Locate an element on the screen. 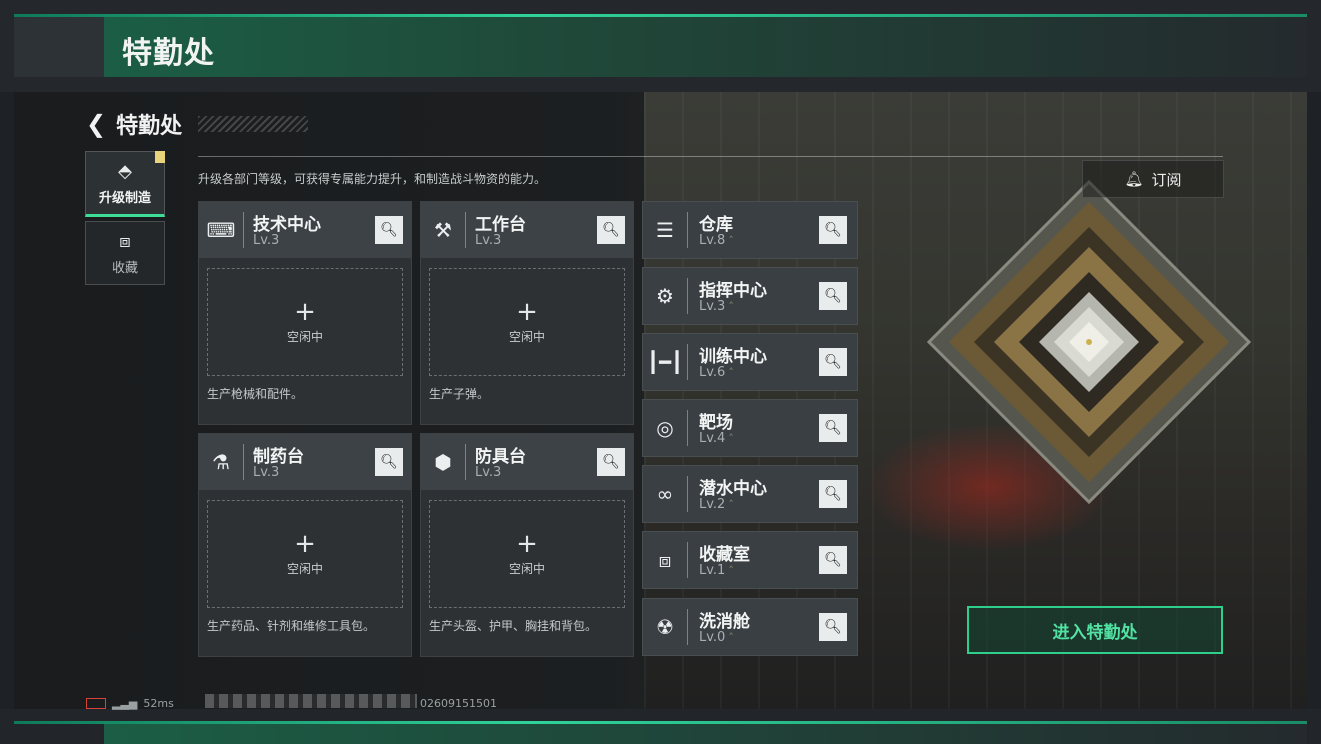  tab-collection: ⧈ 收藏 is located at coordinates (125, 253).